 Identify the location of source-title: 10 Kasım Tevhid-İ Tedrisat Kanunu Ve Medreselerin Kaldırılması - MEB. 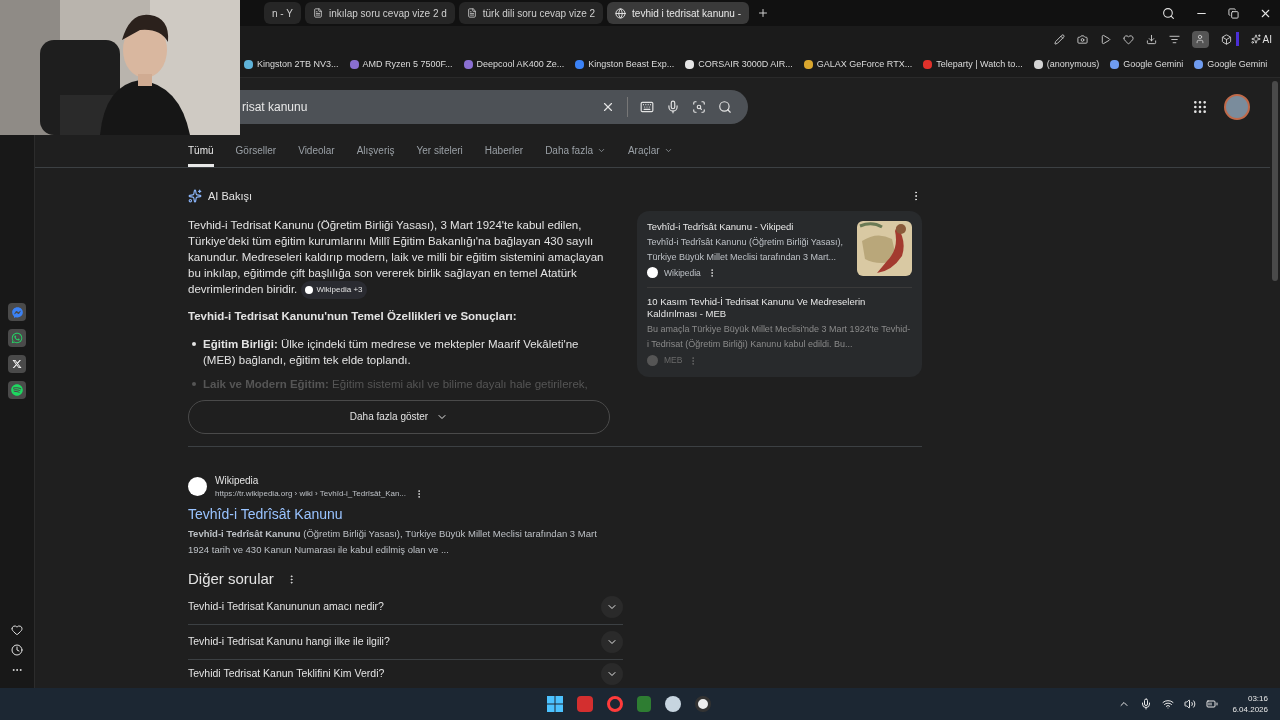
(779, 308).